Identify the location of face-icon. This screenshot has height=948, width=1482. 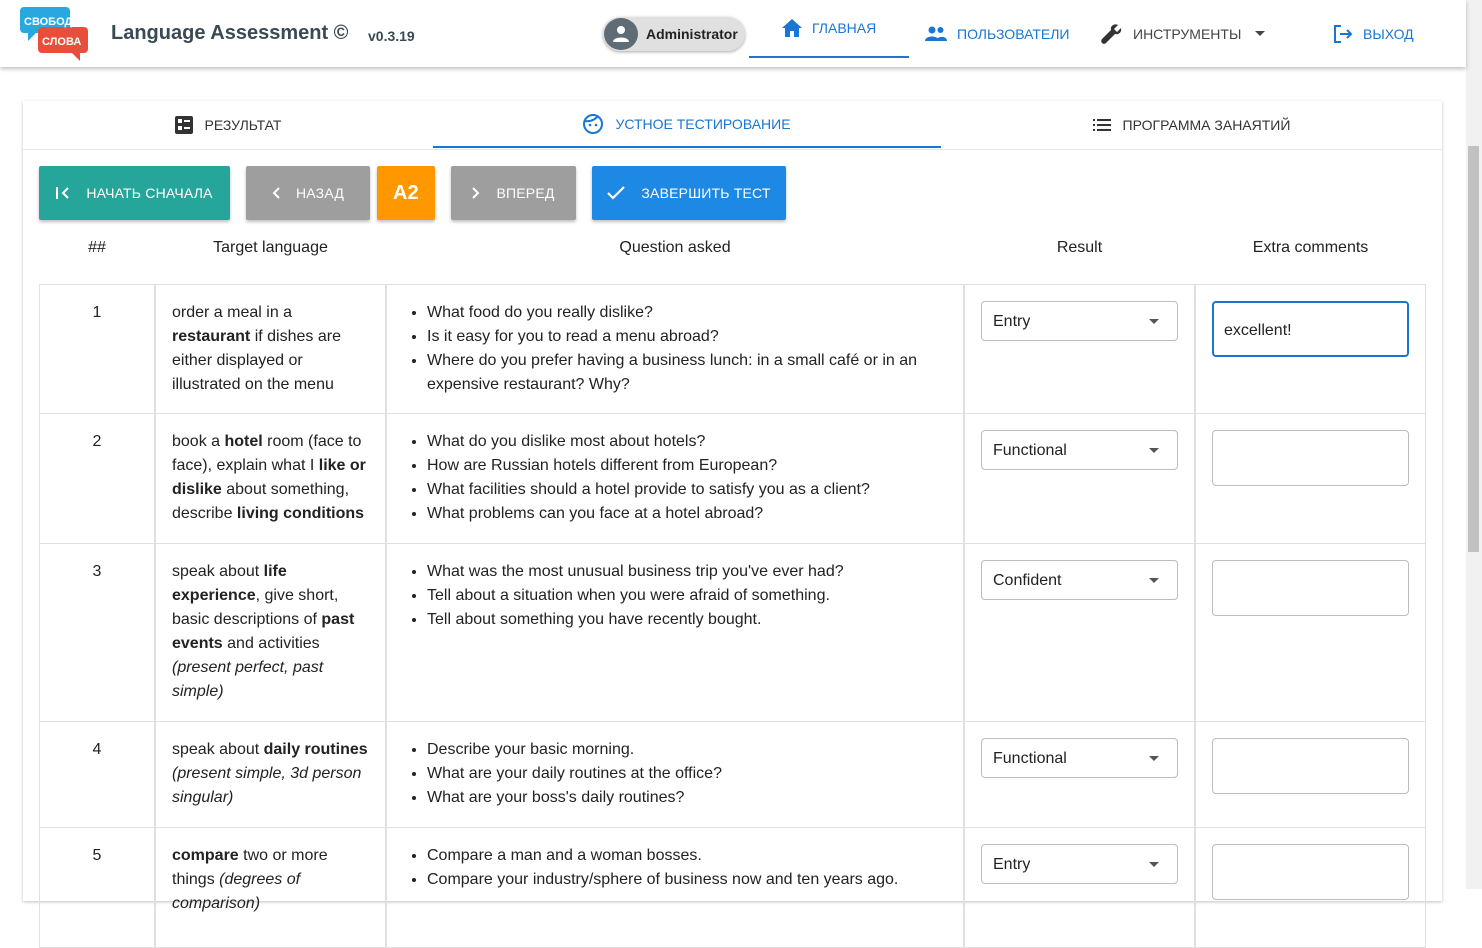
(593, 123).